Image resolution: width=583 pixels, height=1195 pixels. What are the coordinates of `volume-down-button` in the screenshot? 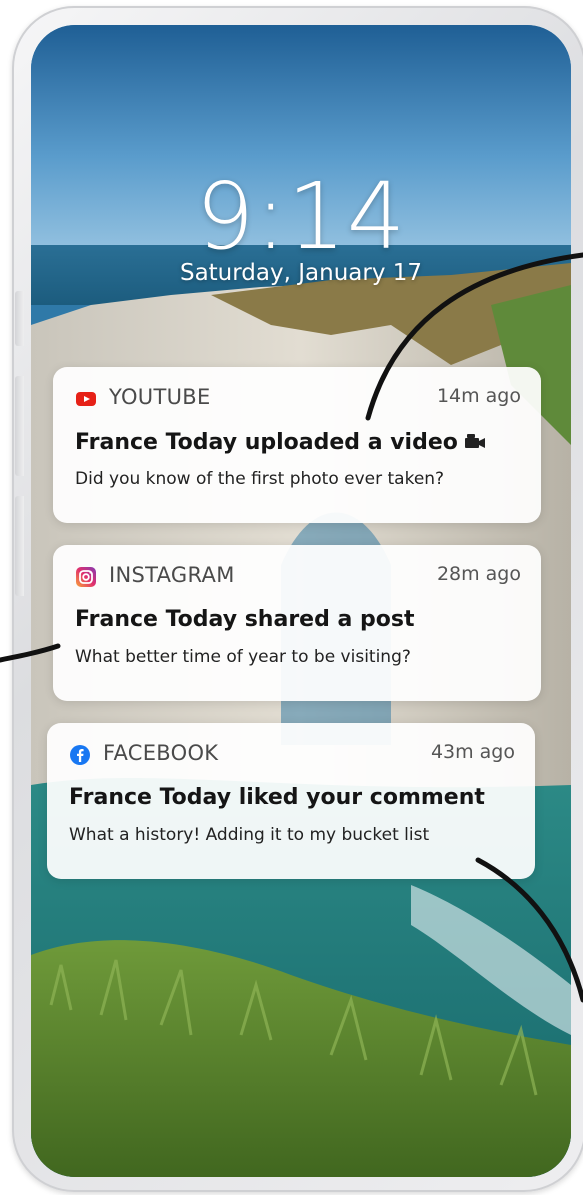 It's located at (19, 546).